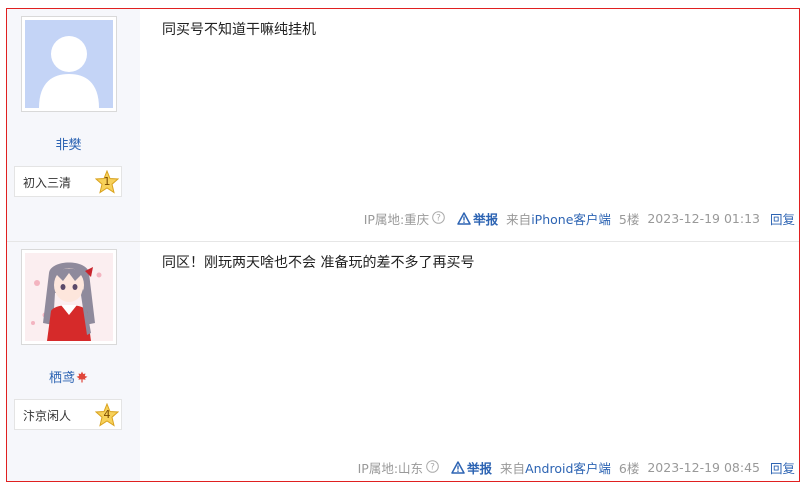 The height and width of the screenshot is (488, 805). Describe the element at coordinates (703, 218) in the screenshot. I see `post-time: 2023-12-19 01:13` at that location.